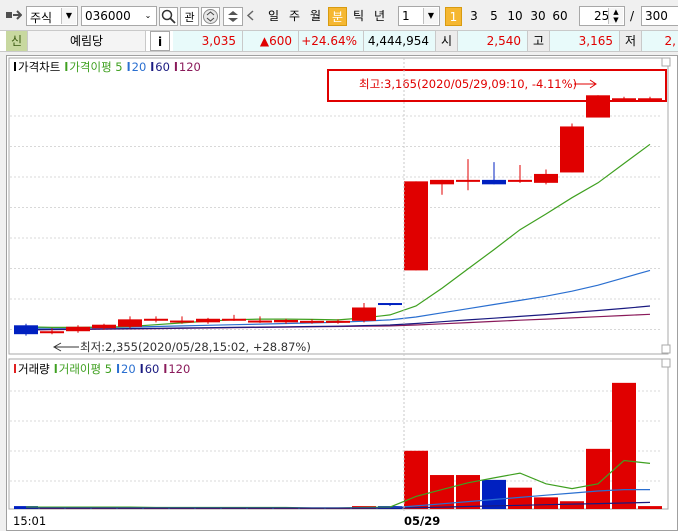 The width and height of the screenshot is (678, 531). Describe the element at coordinates (17, 41) in the screenshot. I see `new-badge: 신` at that location.